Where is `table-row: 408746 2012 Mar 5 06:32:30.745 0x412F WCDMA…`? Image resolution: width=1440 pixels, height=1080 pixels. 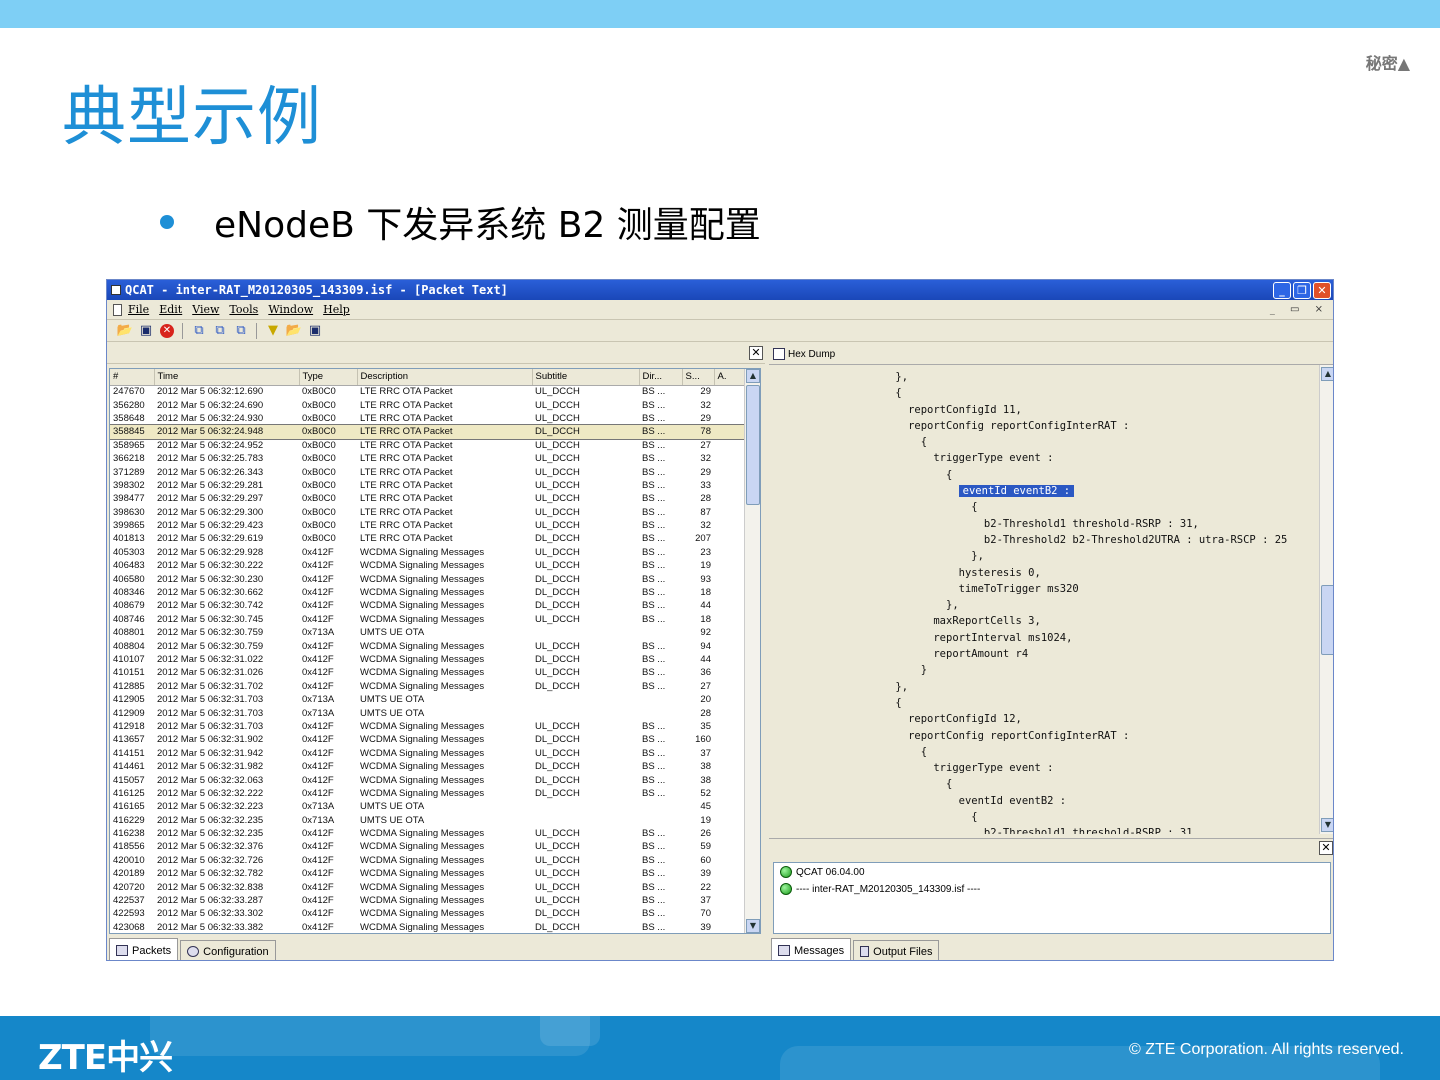 table-row: 408746 2012 Mar 5 06:32:30.745 0x412F WCDMA… is located at coordinates (427, 619).